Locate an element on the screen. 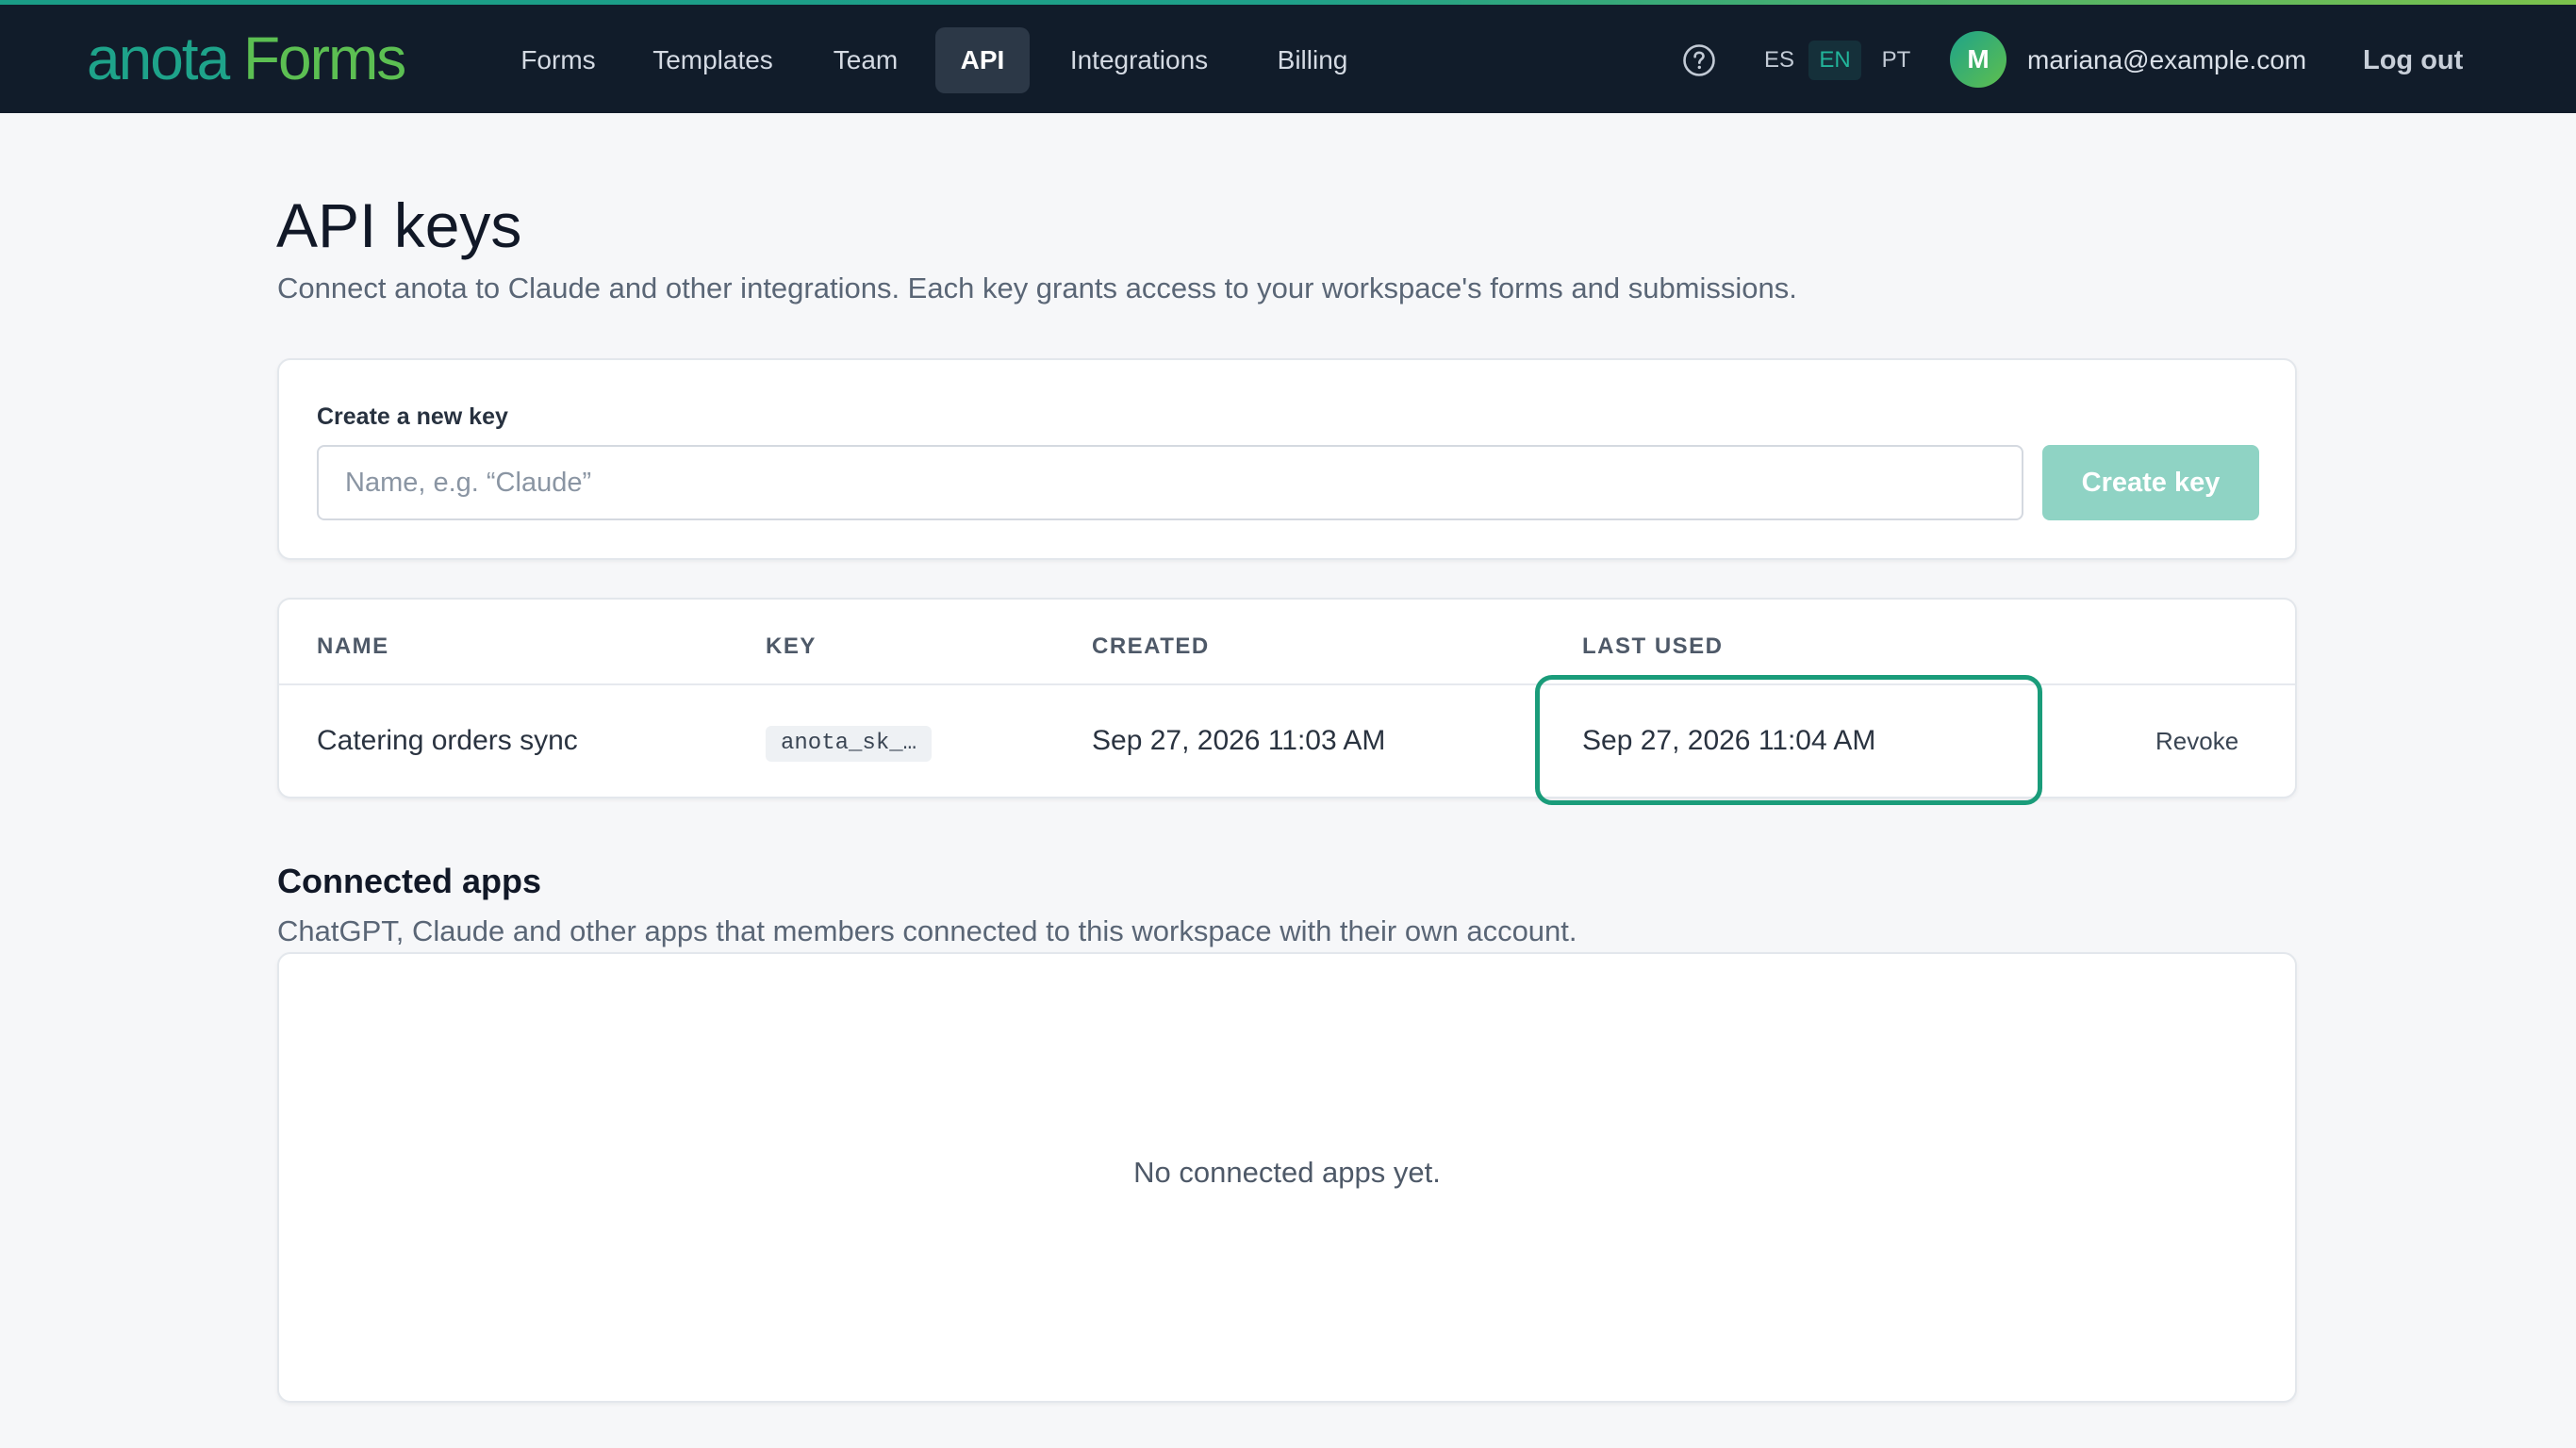 The height and width of the screenshot is (1448, 2576). revoke-button: Revoke is located at coordinates (2196, 741).